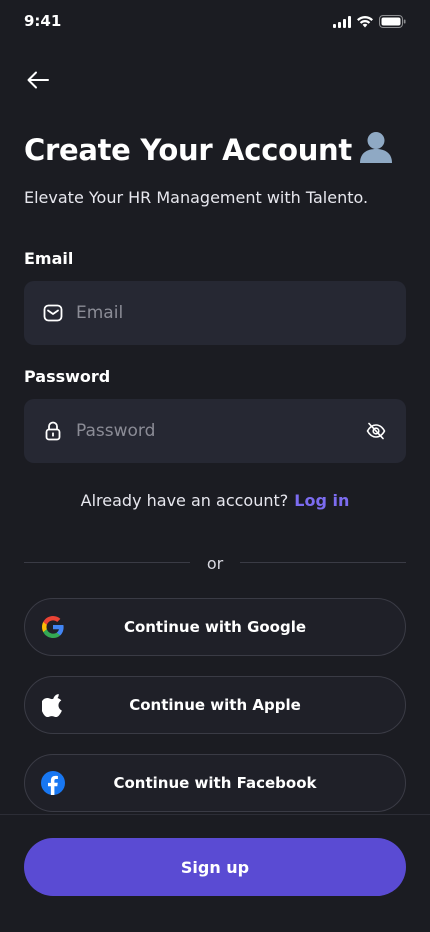 This screenshot has height=932, width=430. I want to click on continue-with-google-label: Continue with Google, so click(215, 627).